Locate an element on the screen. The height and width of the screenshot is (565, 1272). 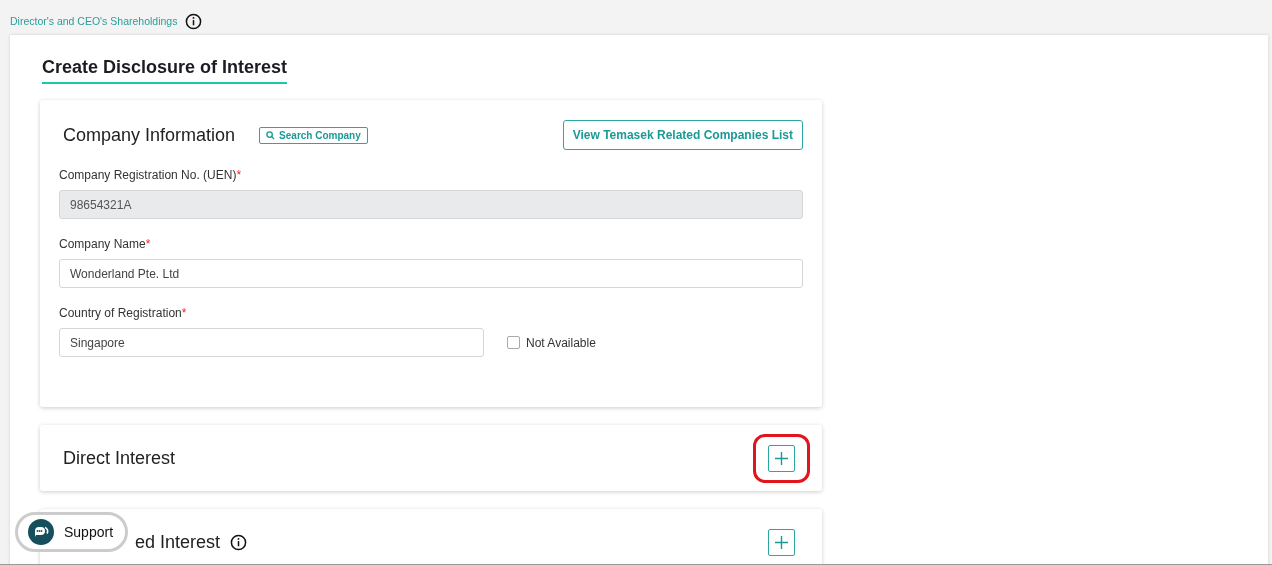
text-field: Singapore is located at coordinates (271, 342).